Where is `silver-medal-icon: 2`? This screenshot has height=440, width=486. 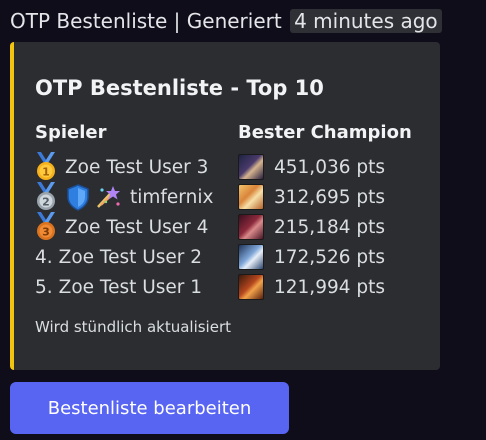 silver-medal-icon: 2 is located at coordinates (46, 197).